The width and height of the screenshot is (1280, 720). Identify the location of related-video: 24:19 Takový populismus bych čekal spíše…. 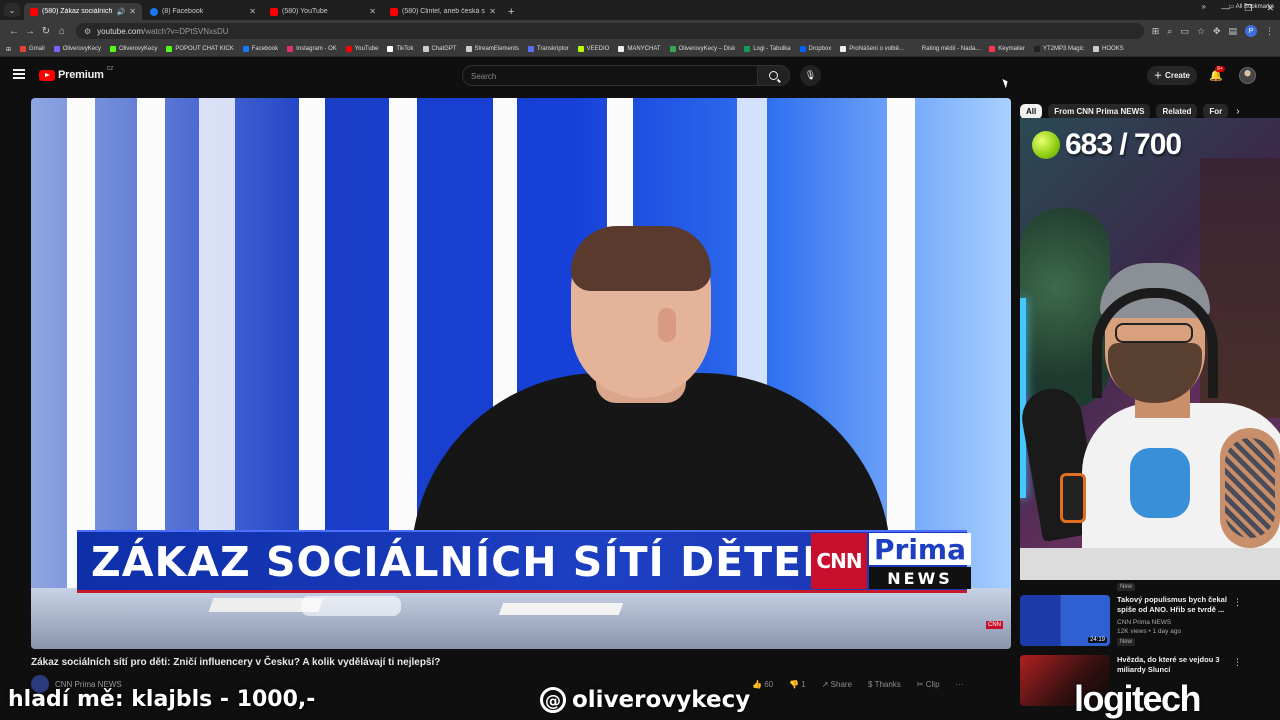
(1150, 621).